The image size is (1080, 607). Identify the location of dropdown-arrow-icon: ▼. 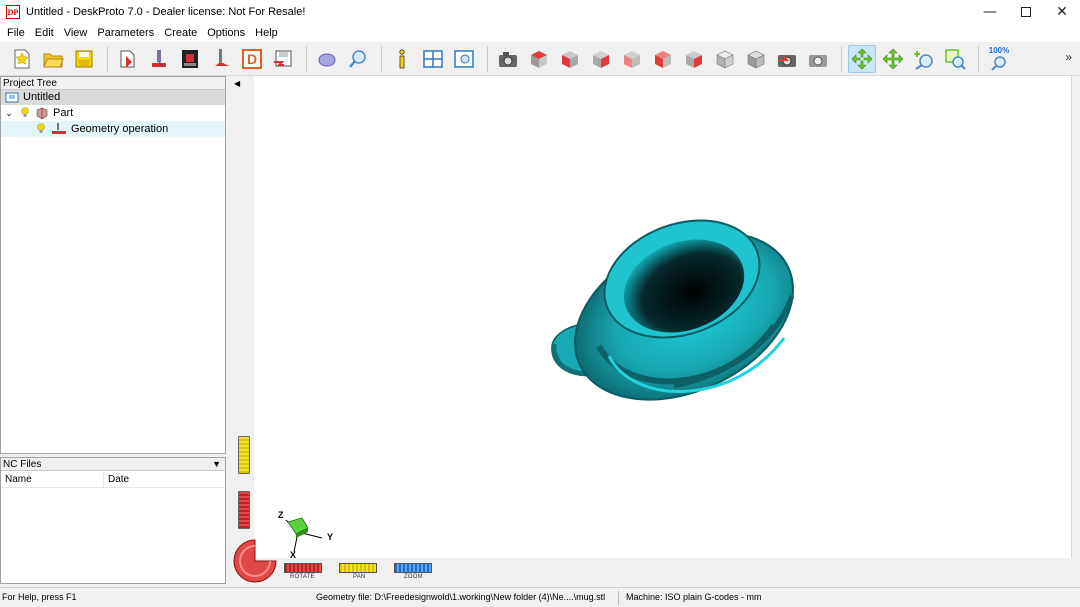
(216, 464).